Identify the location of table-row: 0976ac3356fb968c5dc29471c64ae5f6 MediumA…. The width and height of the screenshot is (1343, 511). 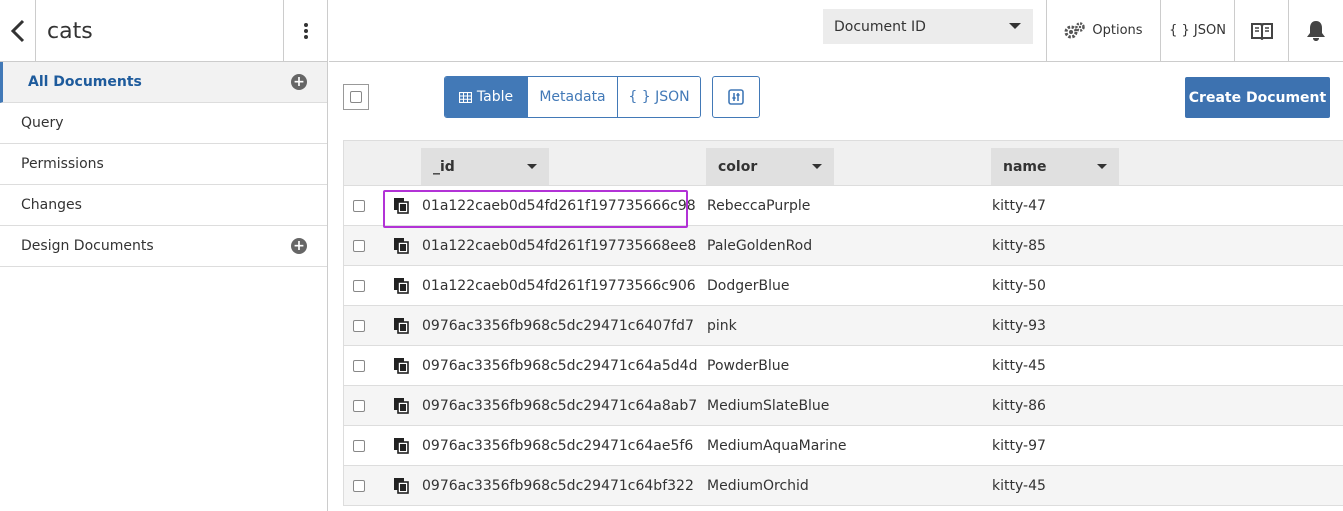
(843, 446).